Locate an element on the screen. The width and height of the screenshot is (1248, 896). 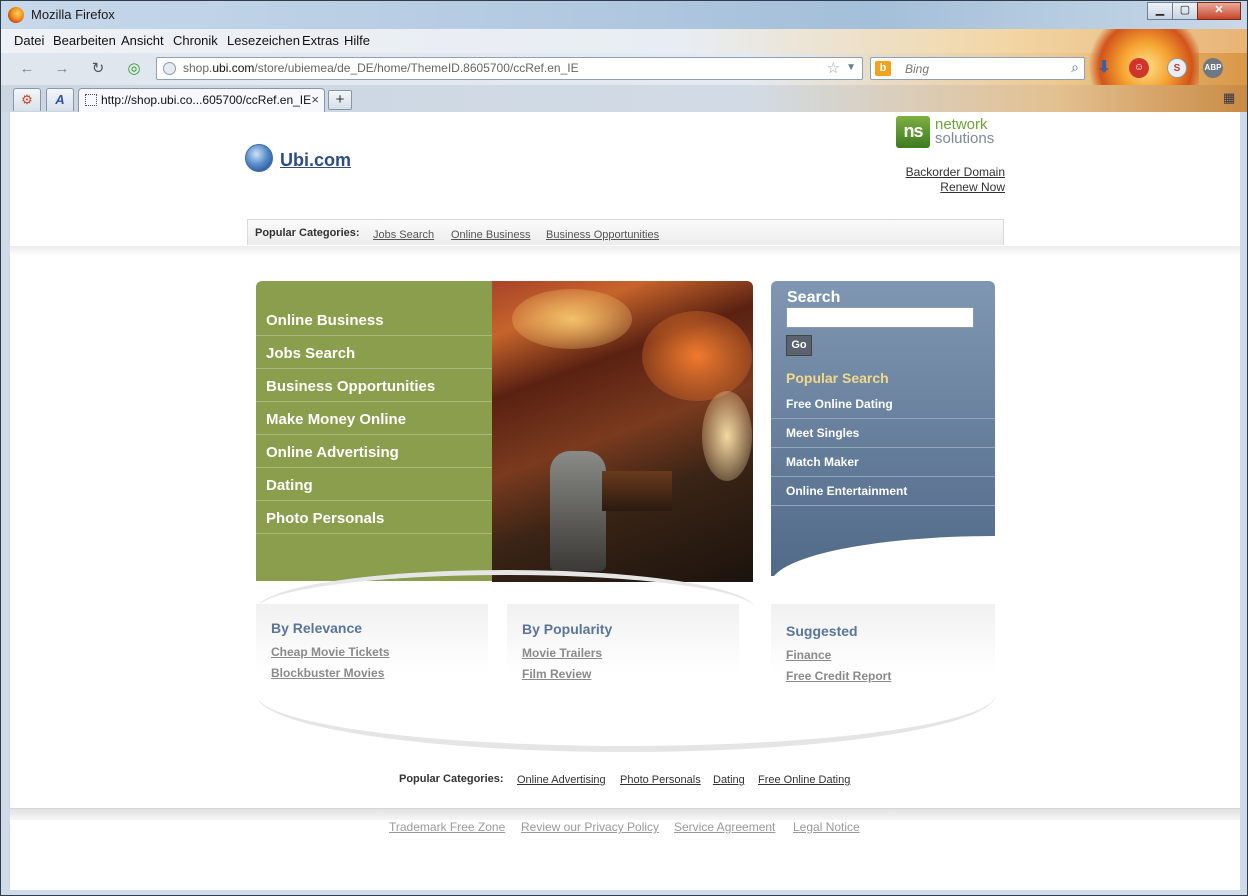
site-title-link: Ubi.com is located at coordinates (315, 160).